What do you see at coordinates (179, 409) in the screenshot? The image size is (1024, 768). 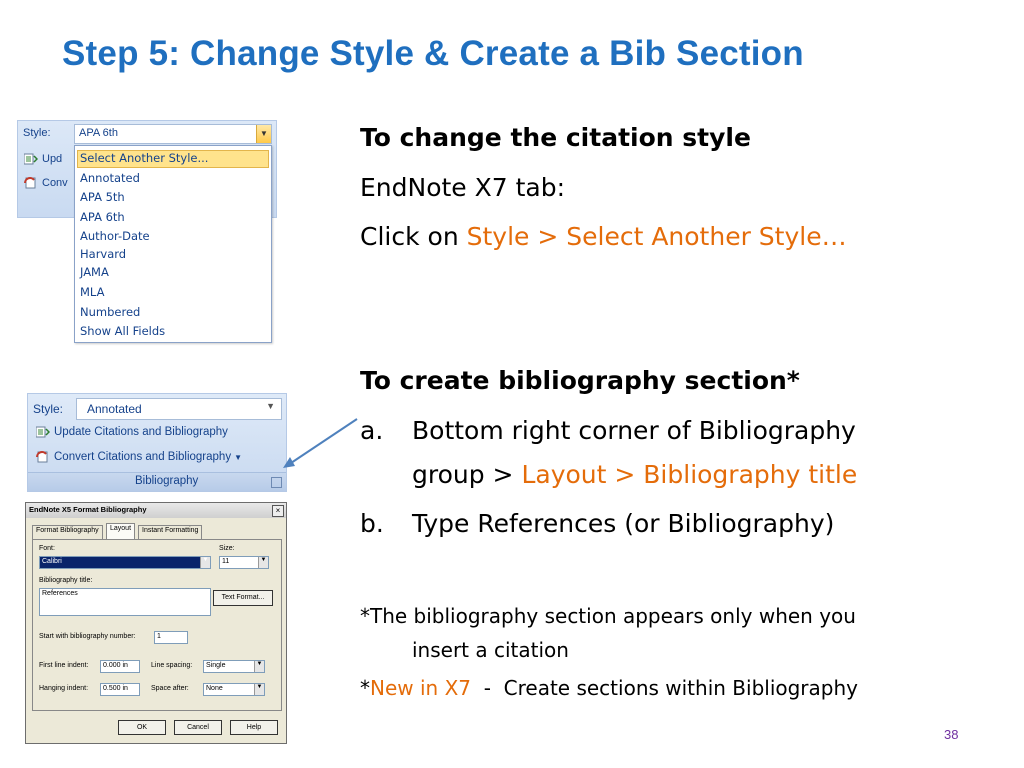 I see `style-combo: Annotated ▼` at bounding box center [179, 409].